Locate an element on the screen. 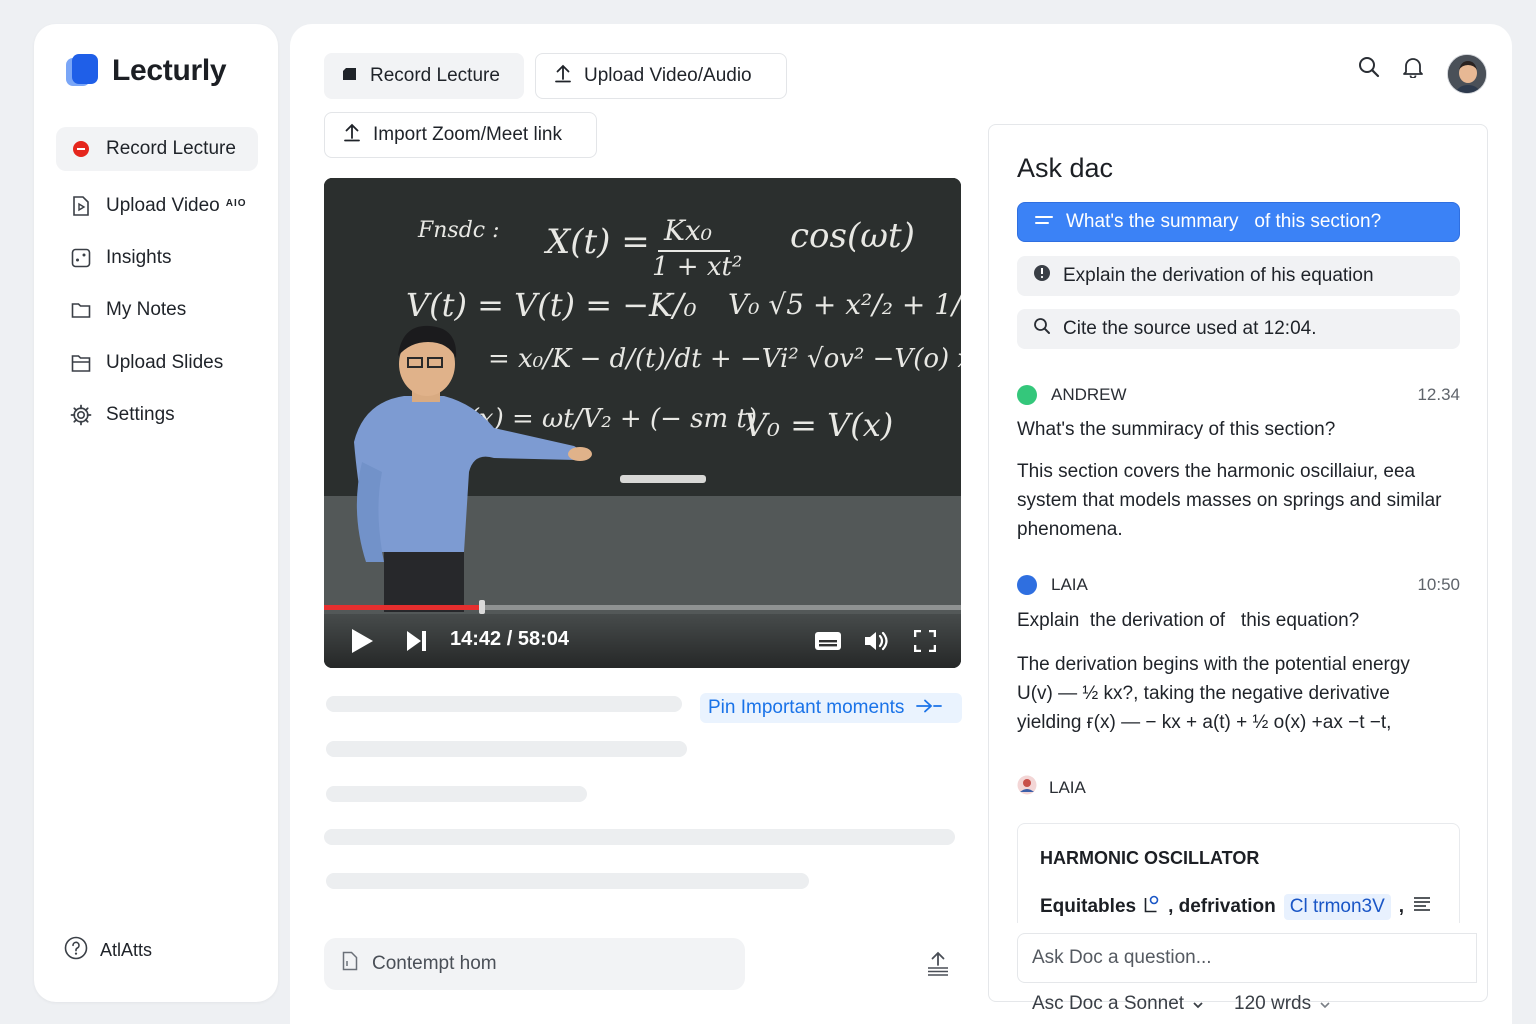 The image size is (1536, 1024). progress-scrubber is located at coordinates (482, 607).